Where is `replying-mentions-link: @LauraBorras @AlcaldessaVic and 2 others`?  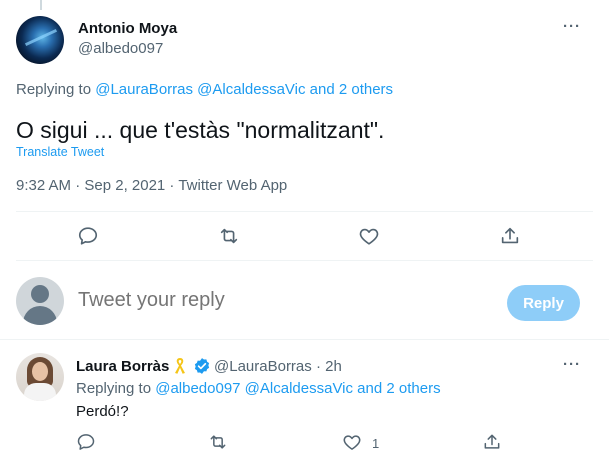 replying-mentions-link: @LauraBorras @AlcaldessaVic and 2 others is located at coordinates (244, 89).